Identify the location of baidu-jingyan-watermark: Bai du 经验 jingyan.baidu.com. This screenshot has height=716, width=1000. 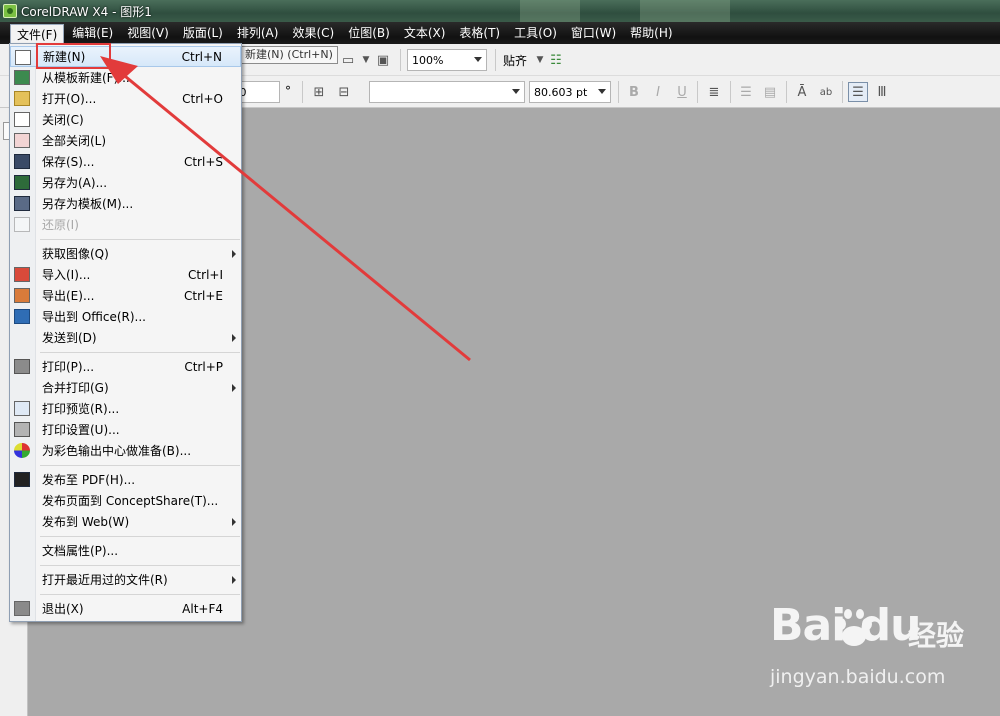
(880, 650).